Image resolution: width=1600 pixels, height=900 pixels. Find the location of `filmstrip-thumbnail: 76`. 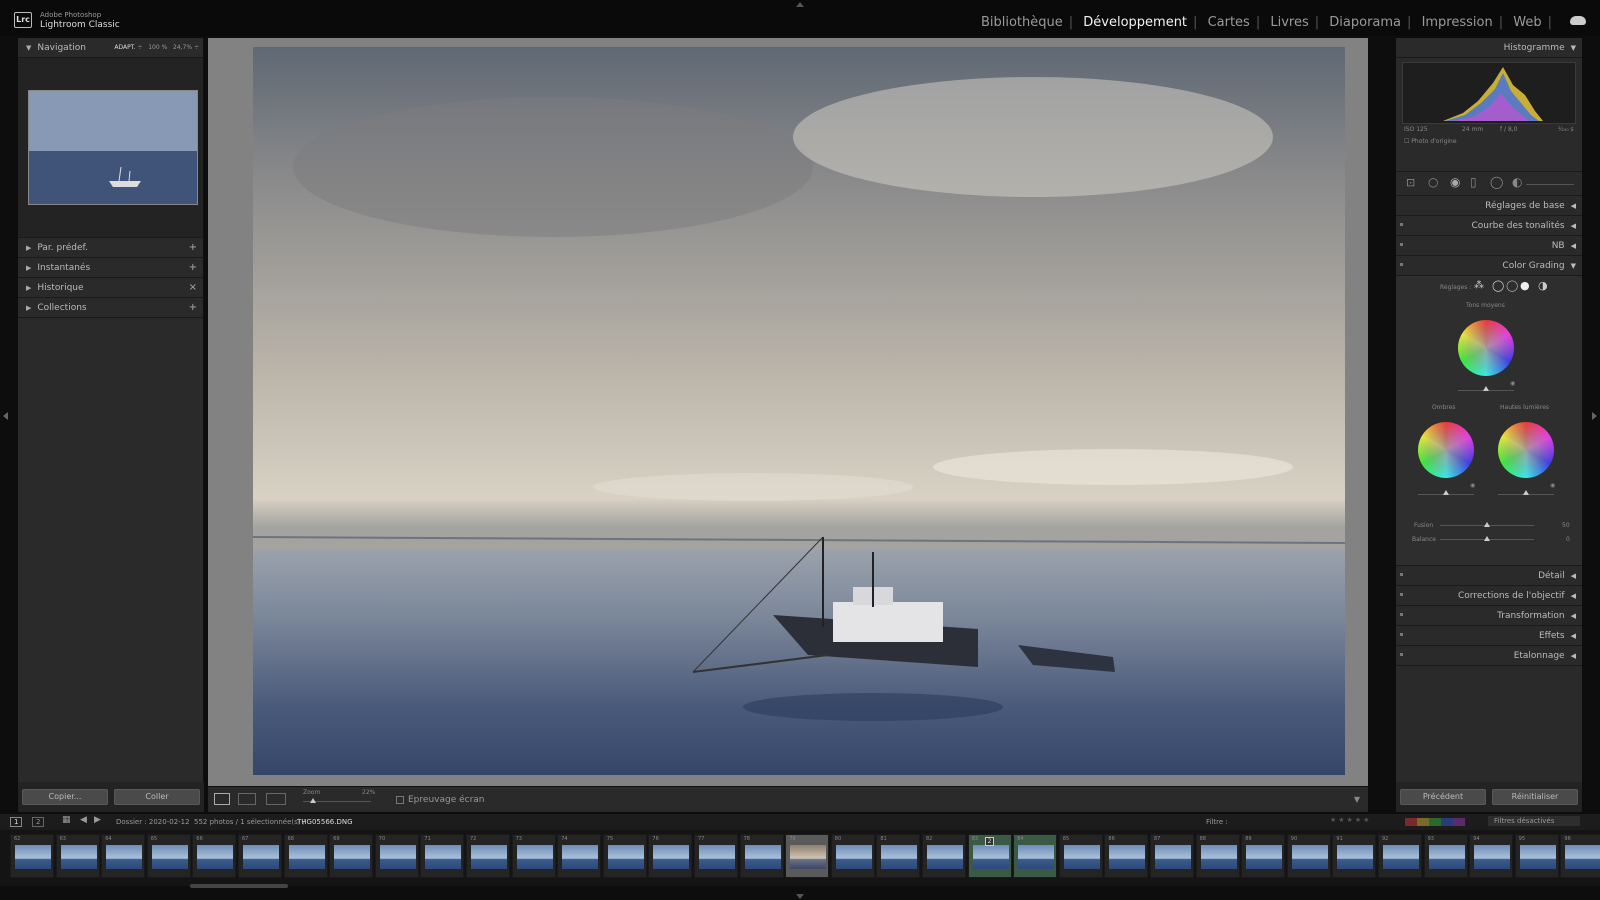

filmstrip-thumbnail: 76 is located at coordinates (670, 856).